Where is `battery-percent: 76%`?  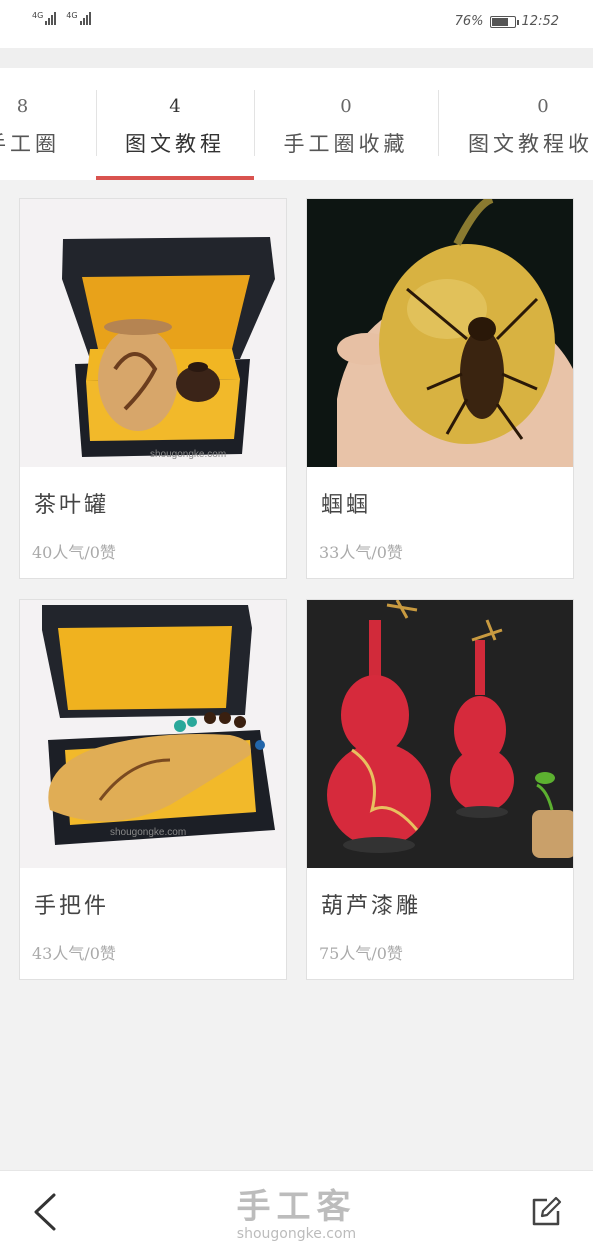 battery-percent: 76% is located at coordinates (469, 21).